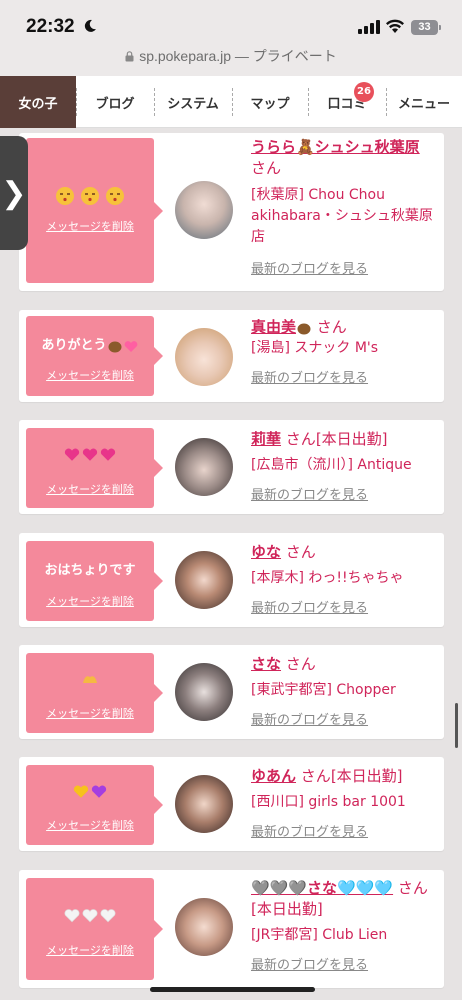 This screenshot has height=1000, width=462. Describe the element at coordinates (130, 346) in the screenshot. I see `pink-heart-icon` at that location.